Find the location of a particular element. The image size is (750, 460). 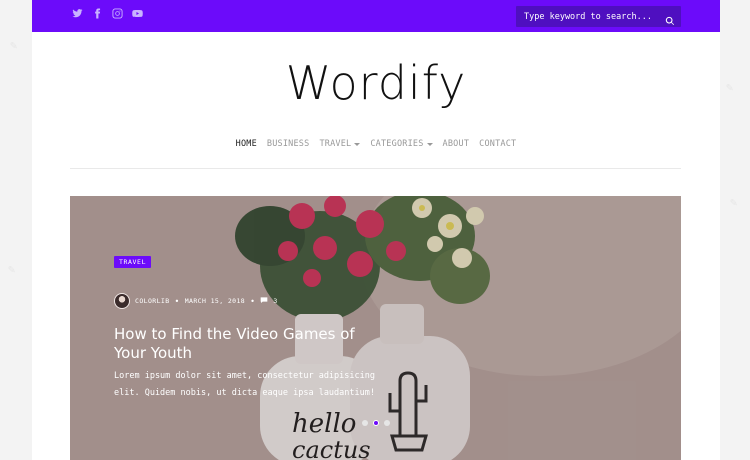

social-links is located at coordinates (107, 13).